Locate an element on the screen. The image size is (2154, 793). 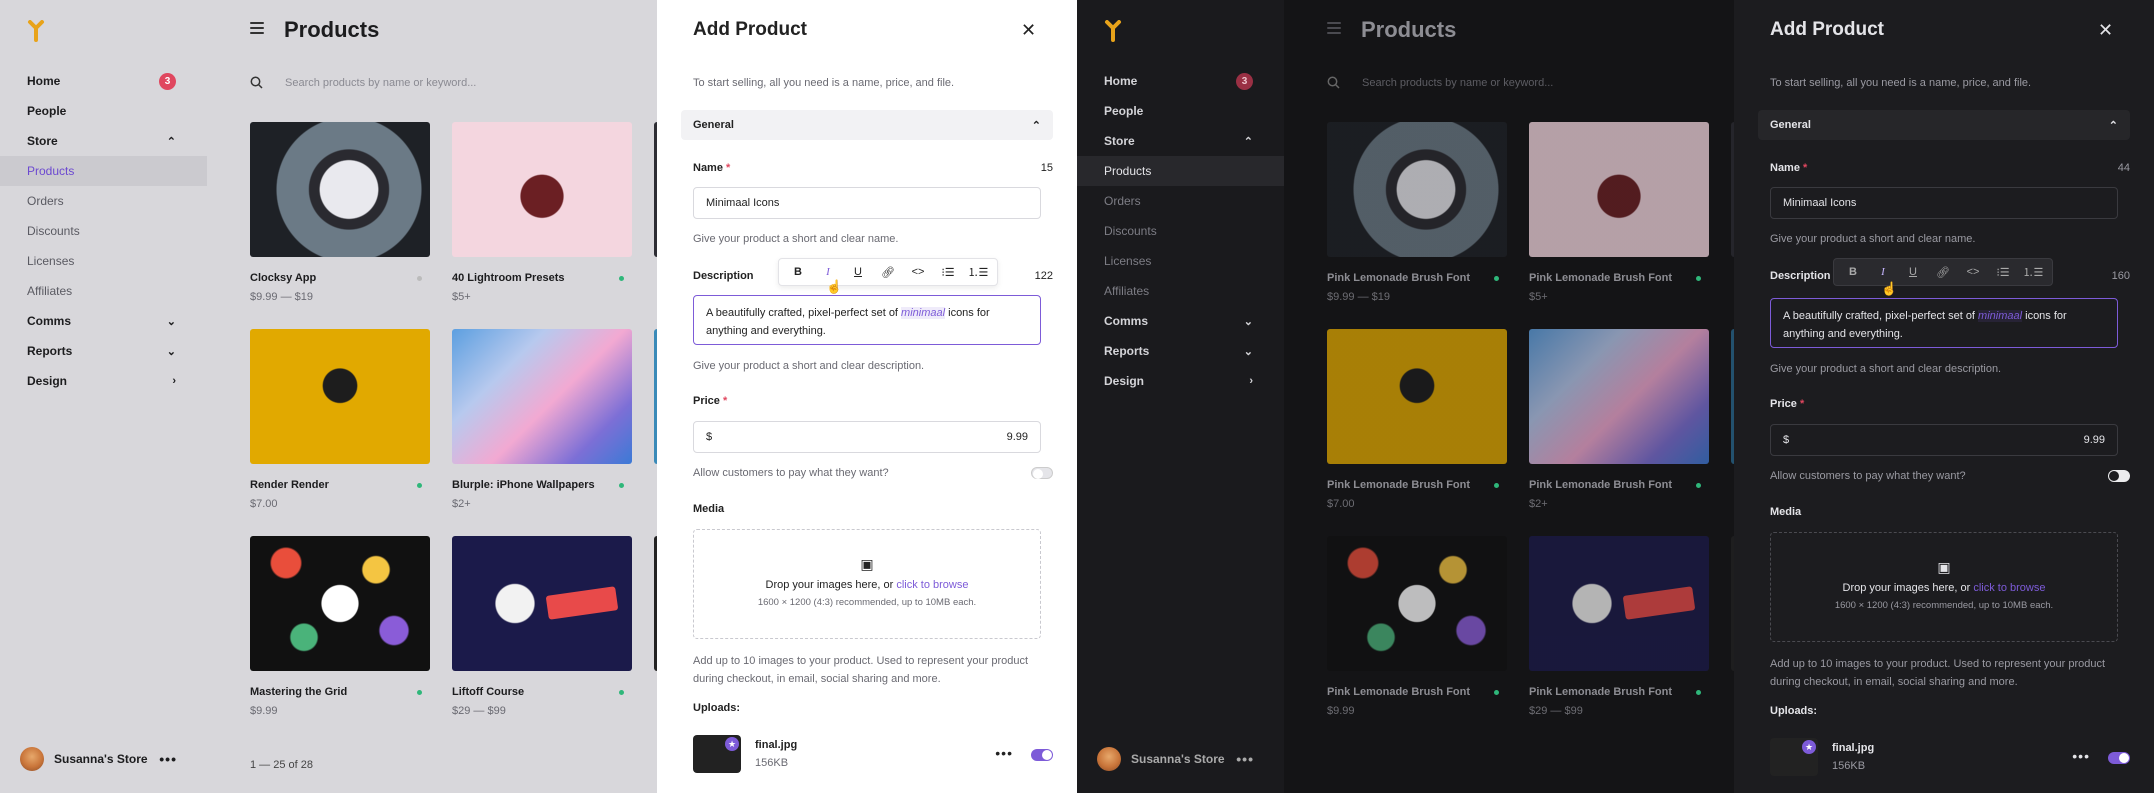
avatar is located at coordinates (32, 759).